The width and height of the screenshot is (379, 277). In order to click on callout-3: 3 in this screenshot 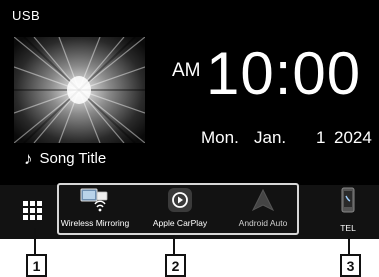, I will do `click(350, 265)`.